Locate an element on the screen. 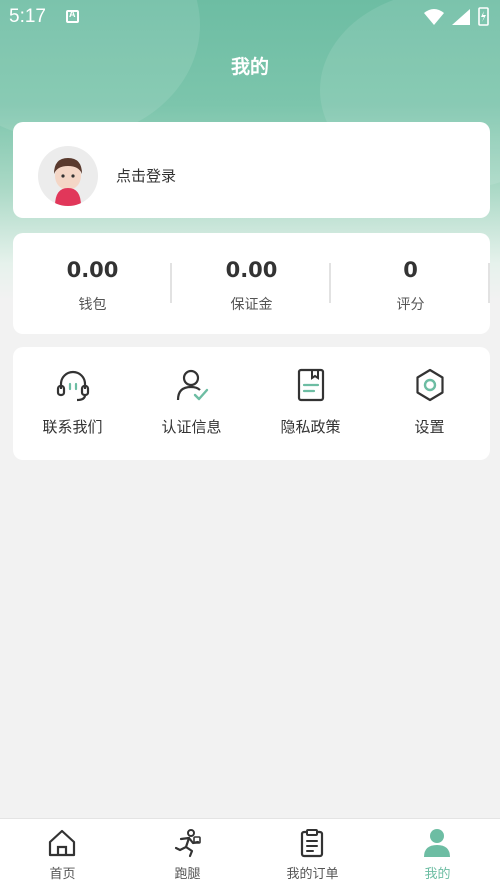 The height and width of the screenshot is (889, 500). battery-icon is located at coordinates (483, 16).